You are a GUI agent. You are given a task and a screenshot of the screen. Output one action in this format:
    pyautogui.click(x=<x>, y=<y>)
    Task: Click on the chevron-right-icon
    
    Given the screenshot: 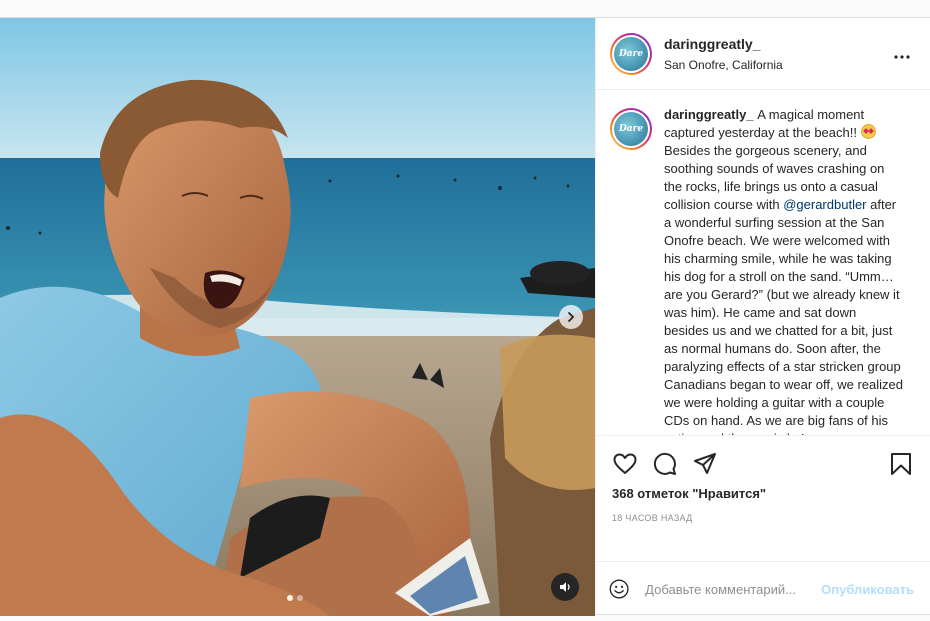 What is the action you would take?
    pyautogui.click(x=571, y=317)
    